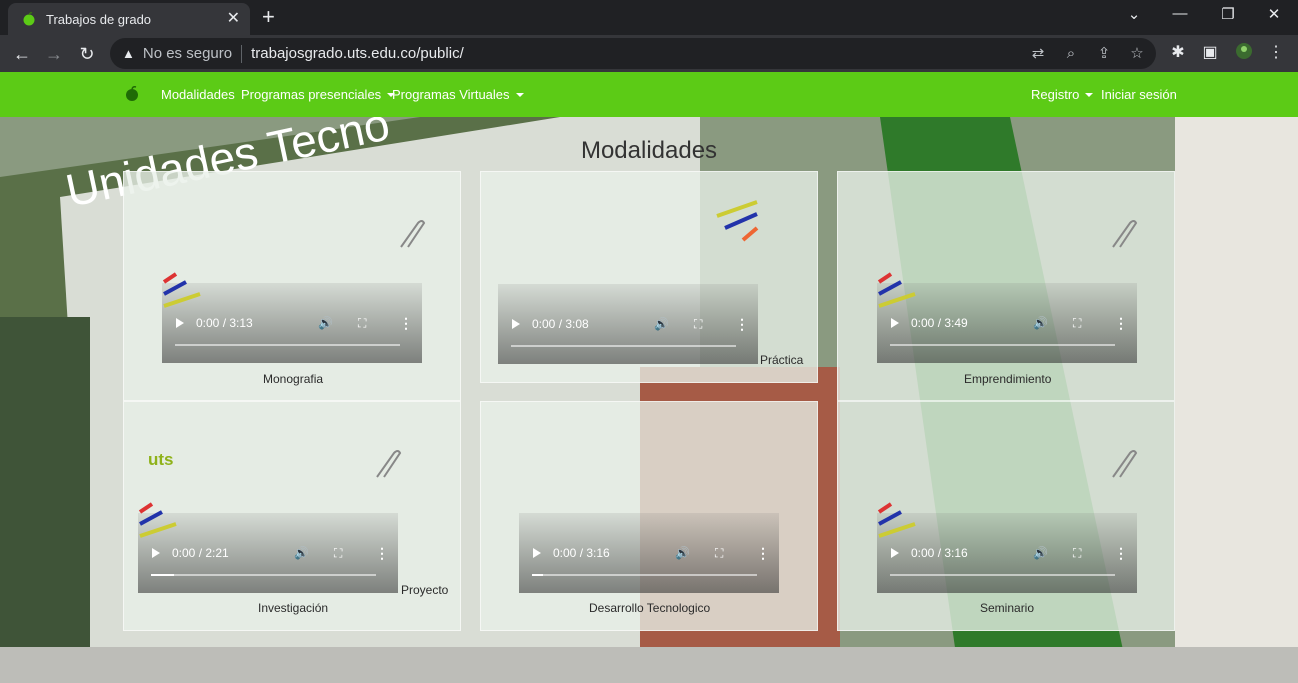  I want to click on card-label-proyecto: Proyecto, so click(425, 590).